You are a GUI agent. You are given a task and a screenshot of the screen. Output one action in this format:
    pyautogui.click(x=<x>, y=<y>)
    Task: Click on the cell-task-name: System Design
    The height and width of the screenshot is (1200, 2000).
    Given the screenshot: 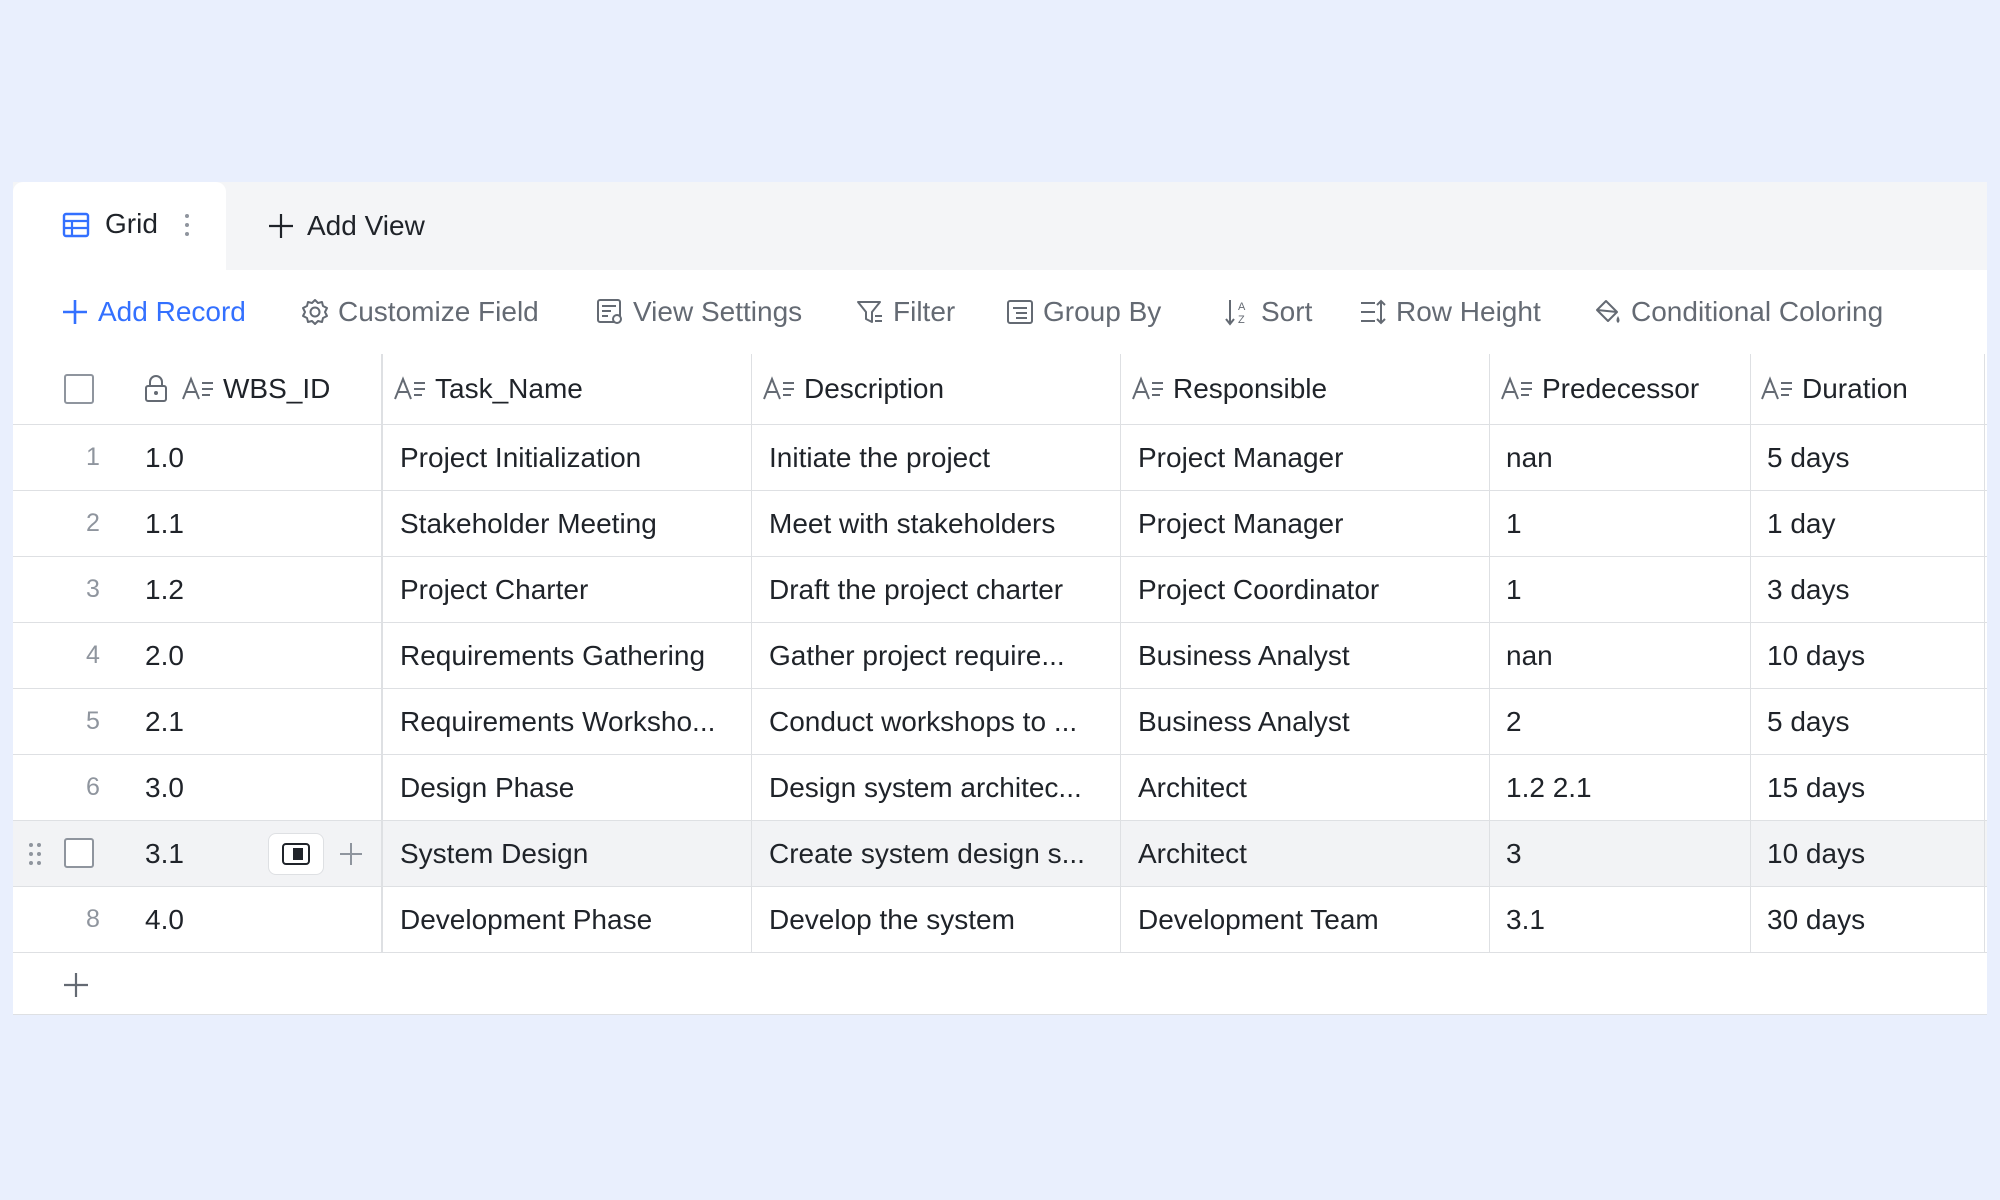 What is the action you would take?
    pyautogui.click(x=575, y=853)
    